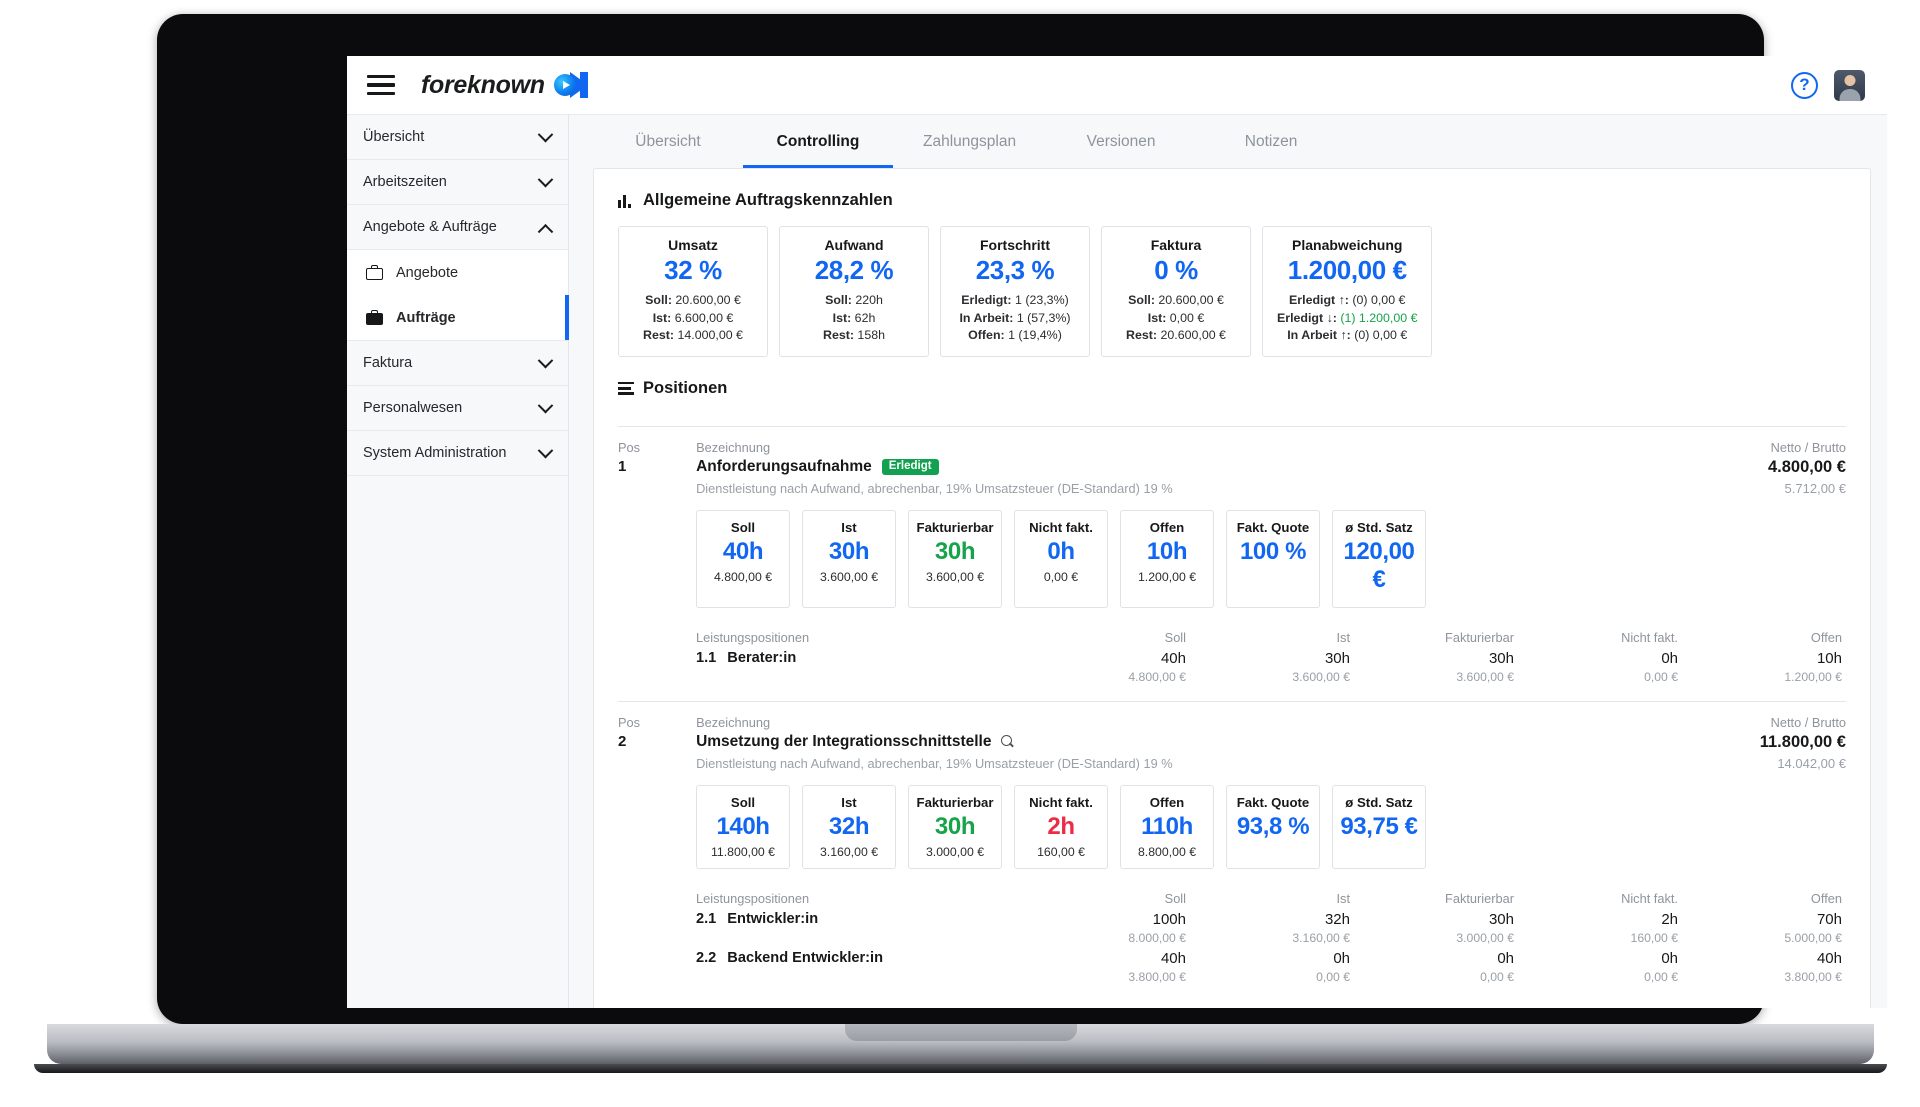  Describe the element at coordinates (685, 387) in the screenshot. I see `positions-section-title: Positionen` at that location.